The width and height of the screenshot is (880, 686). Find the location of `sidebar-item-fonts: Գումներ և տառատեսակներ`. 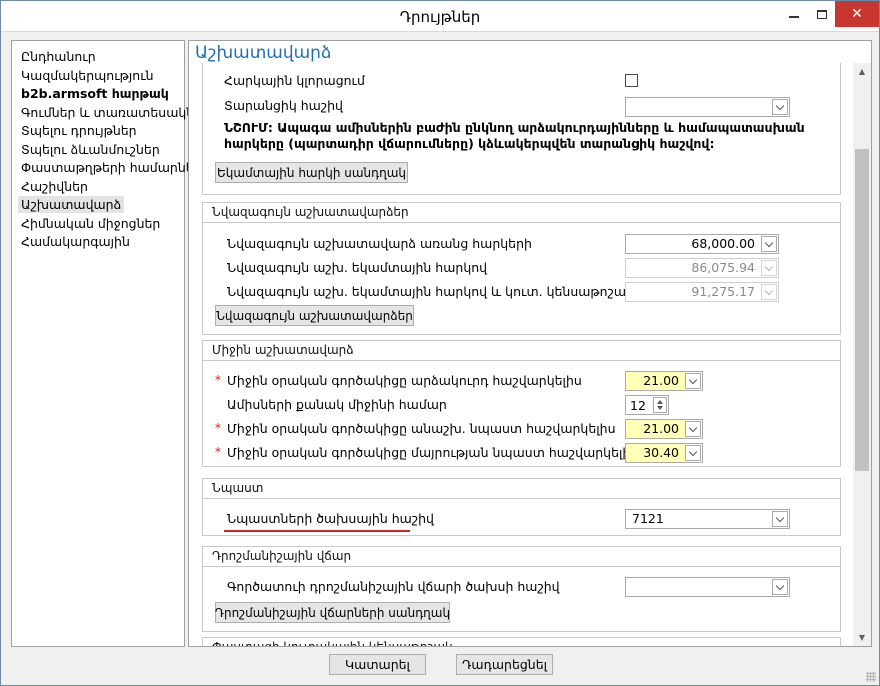

sidebar-item-fonts: Գումներ և տառատեսակներ is located at coordinates (115, 112).